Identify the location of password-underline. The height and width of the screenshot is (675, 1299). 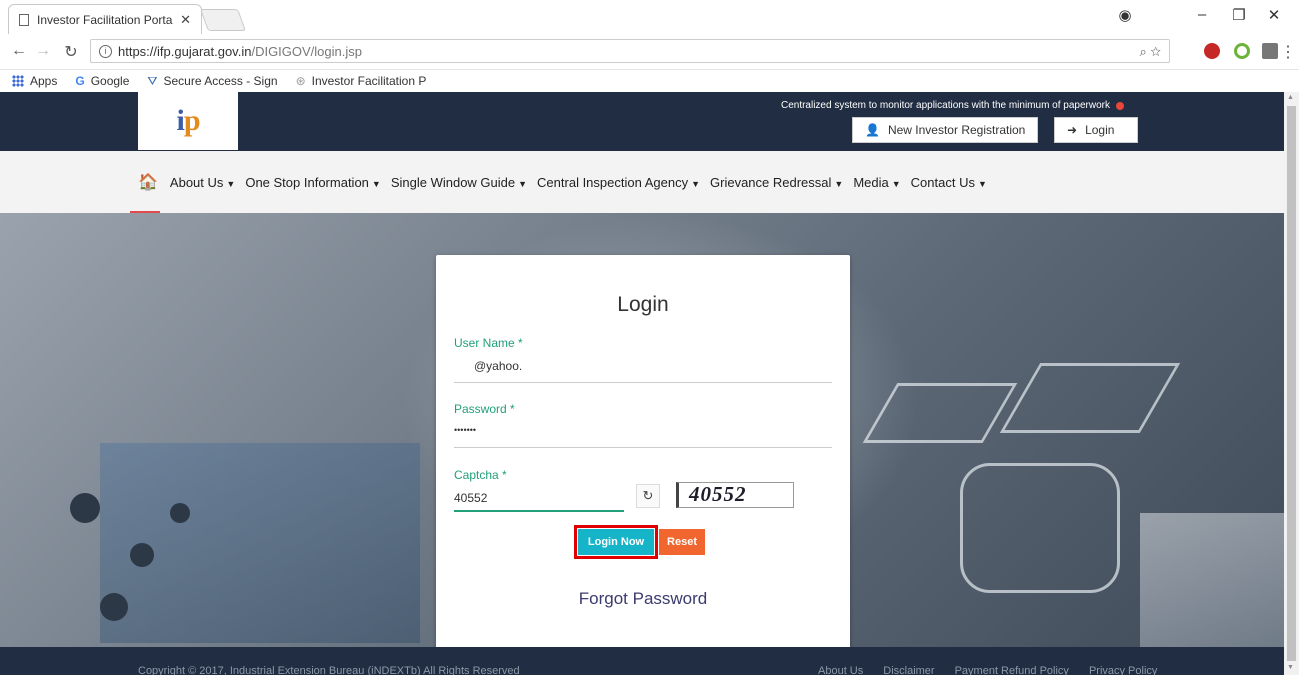
(643, 447).